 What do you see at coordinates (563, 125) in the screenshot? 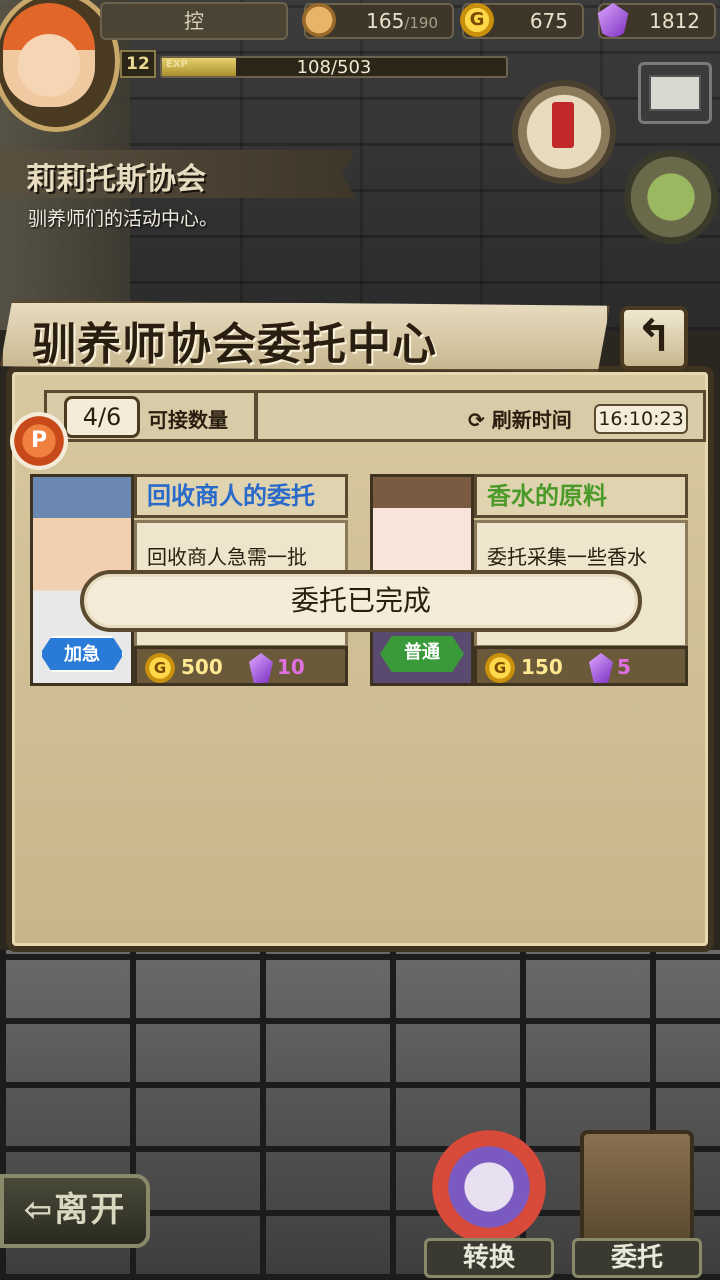
I see `exclamation-icon` at bounding box center [563, 125].